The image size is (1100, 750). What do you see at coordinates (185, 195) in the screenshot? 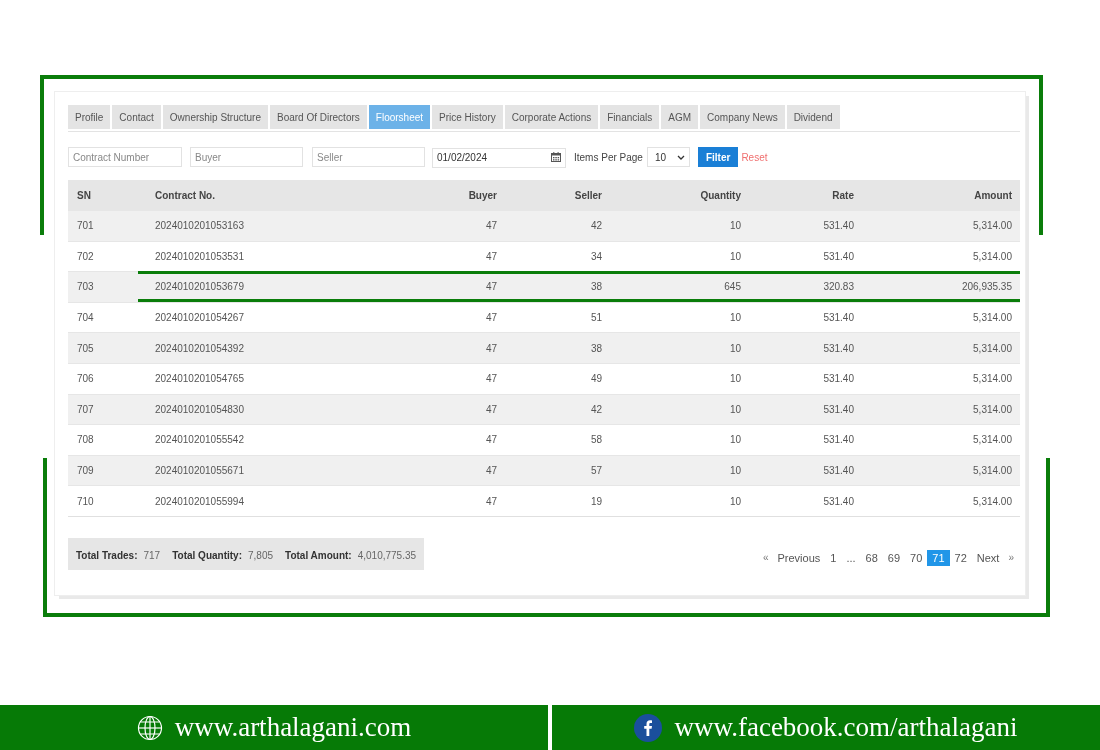
I see `column-header: Contract No.` at bounding box center [185, 195].